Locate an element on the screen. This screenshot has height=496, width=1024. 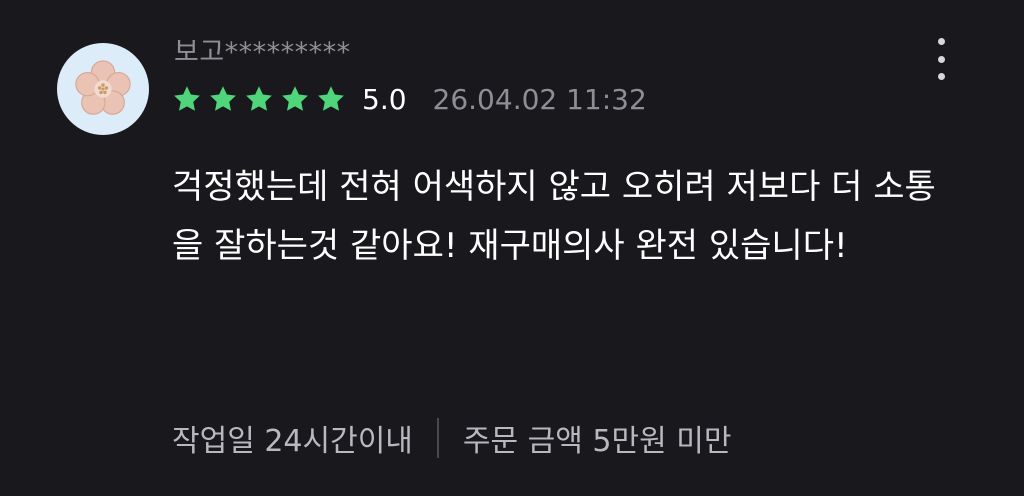
tag-order-amount: 주문 금액 5만원 미만 is located at coordinates (597, 441).